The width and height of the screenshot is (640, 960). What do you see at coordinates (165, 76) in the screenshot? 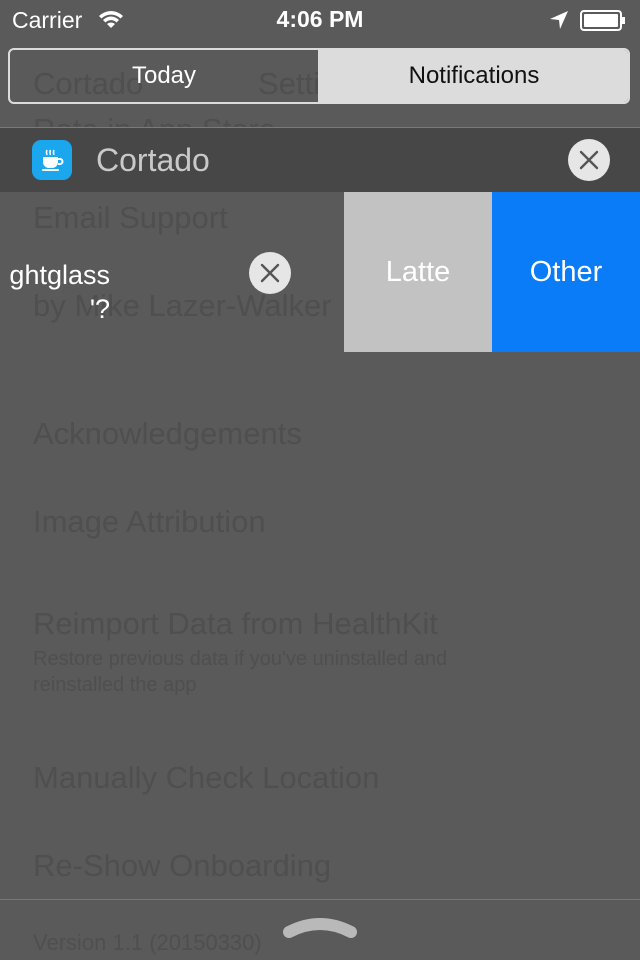
I see `tab-today: Today` at bounding box center [165, 76].